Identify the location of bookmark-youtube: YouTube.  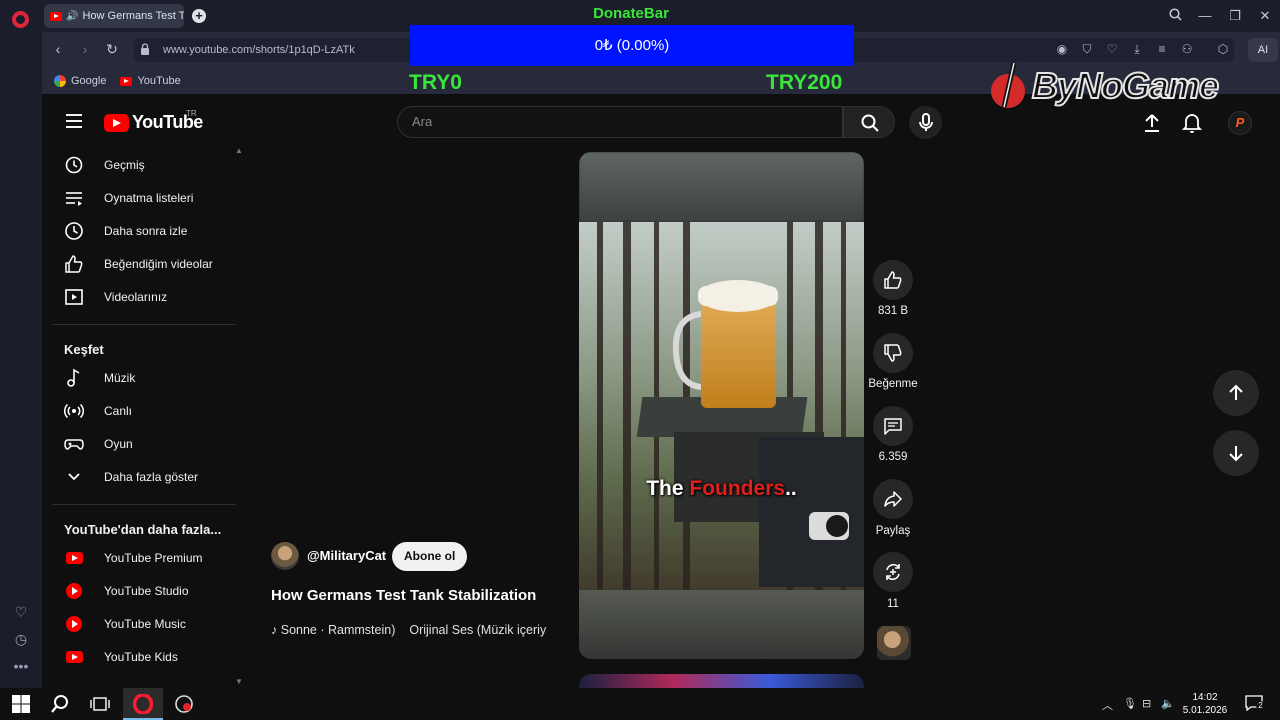
(150, 81).